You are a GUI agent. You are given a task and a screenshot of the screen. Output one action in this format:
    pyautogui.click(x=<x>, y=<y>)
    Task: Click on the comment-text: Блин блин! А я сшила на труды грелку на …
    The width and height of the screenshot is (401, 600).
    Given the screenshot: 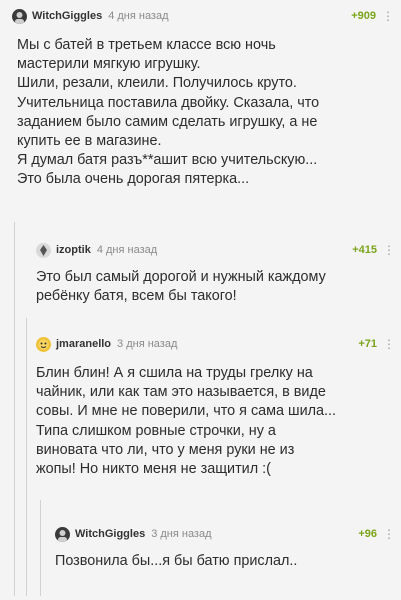 What is the action you would take?
    pyautogui.click(x=186, y=421)
    